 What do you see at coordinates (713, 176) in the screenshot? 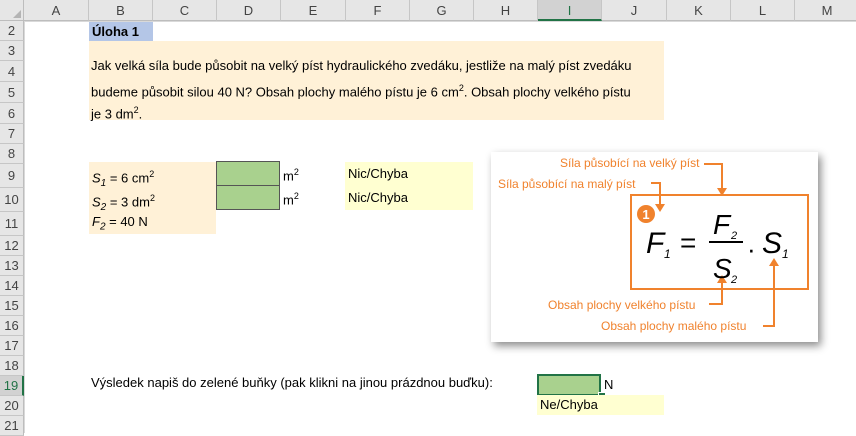
I see `arrow-big-force` at bounding box center [713, 176].